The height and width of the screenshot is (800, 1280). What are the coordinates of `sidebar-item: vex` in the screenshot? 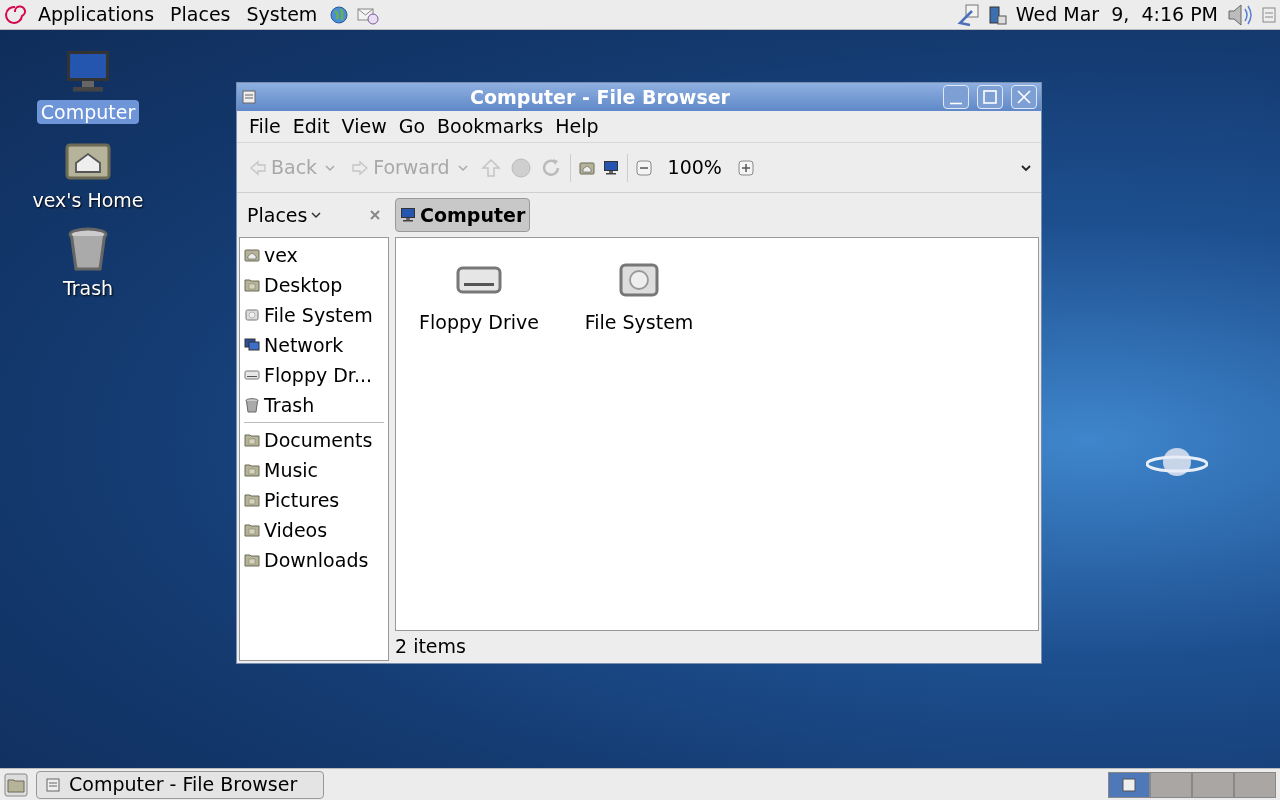 It's located at (314, 255).